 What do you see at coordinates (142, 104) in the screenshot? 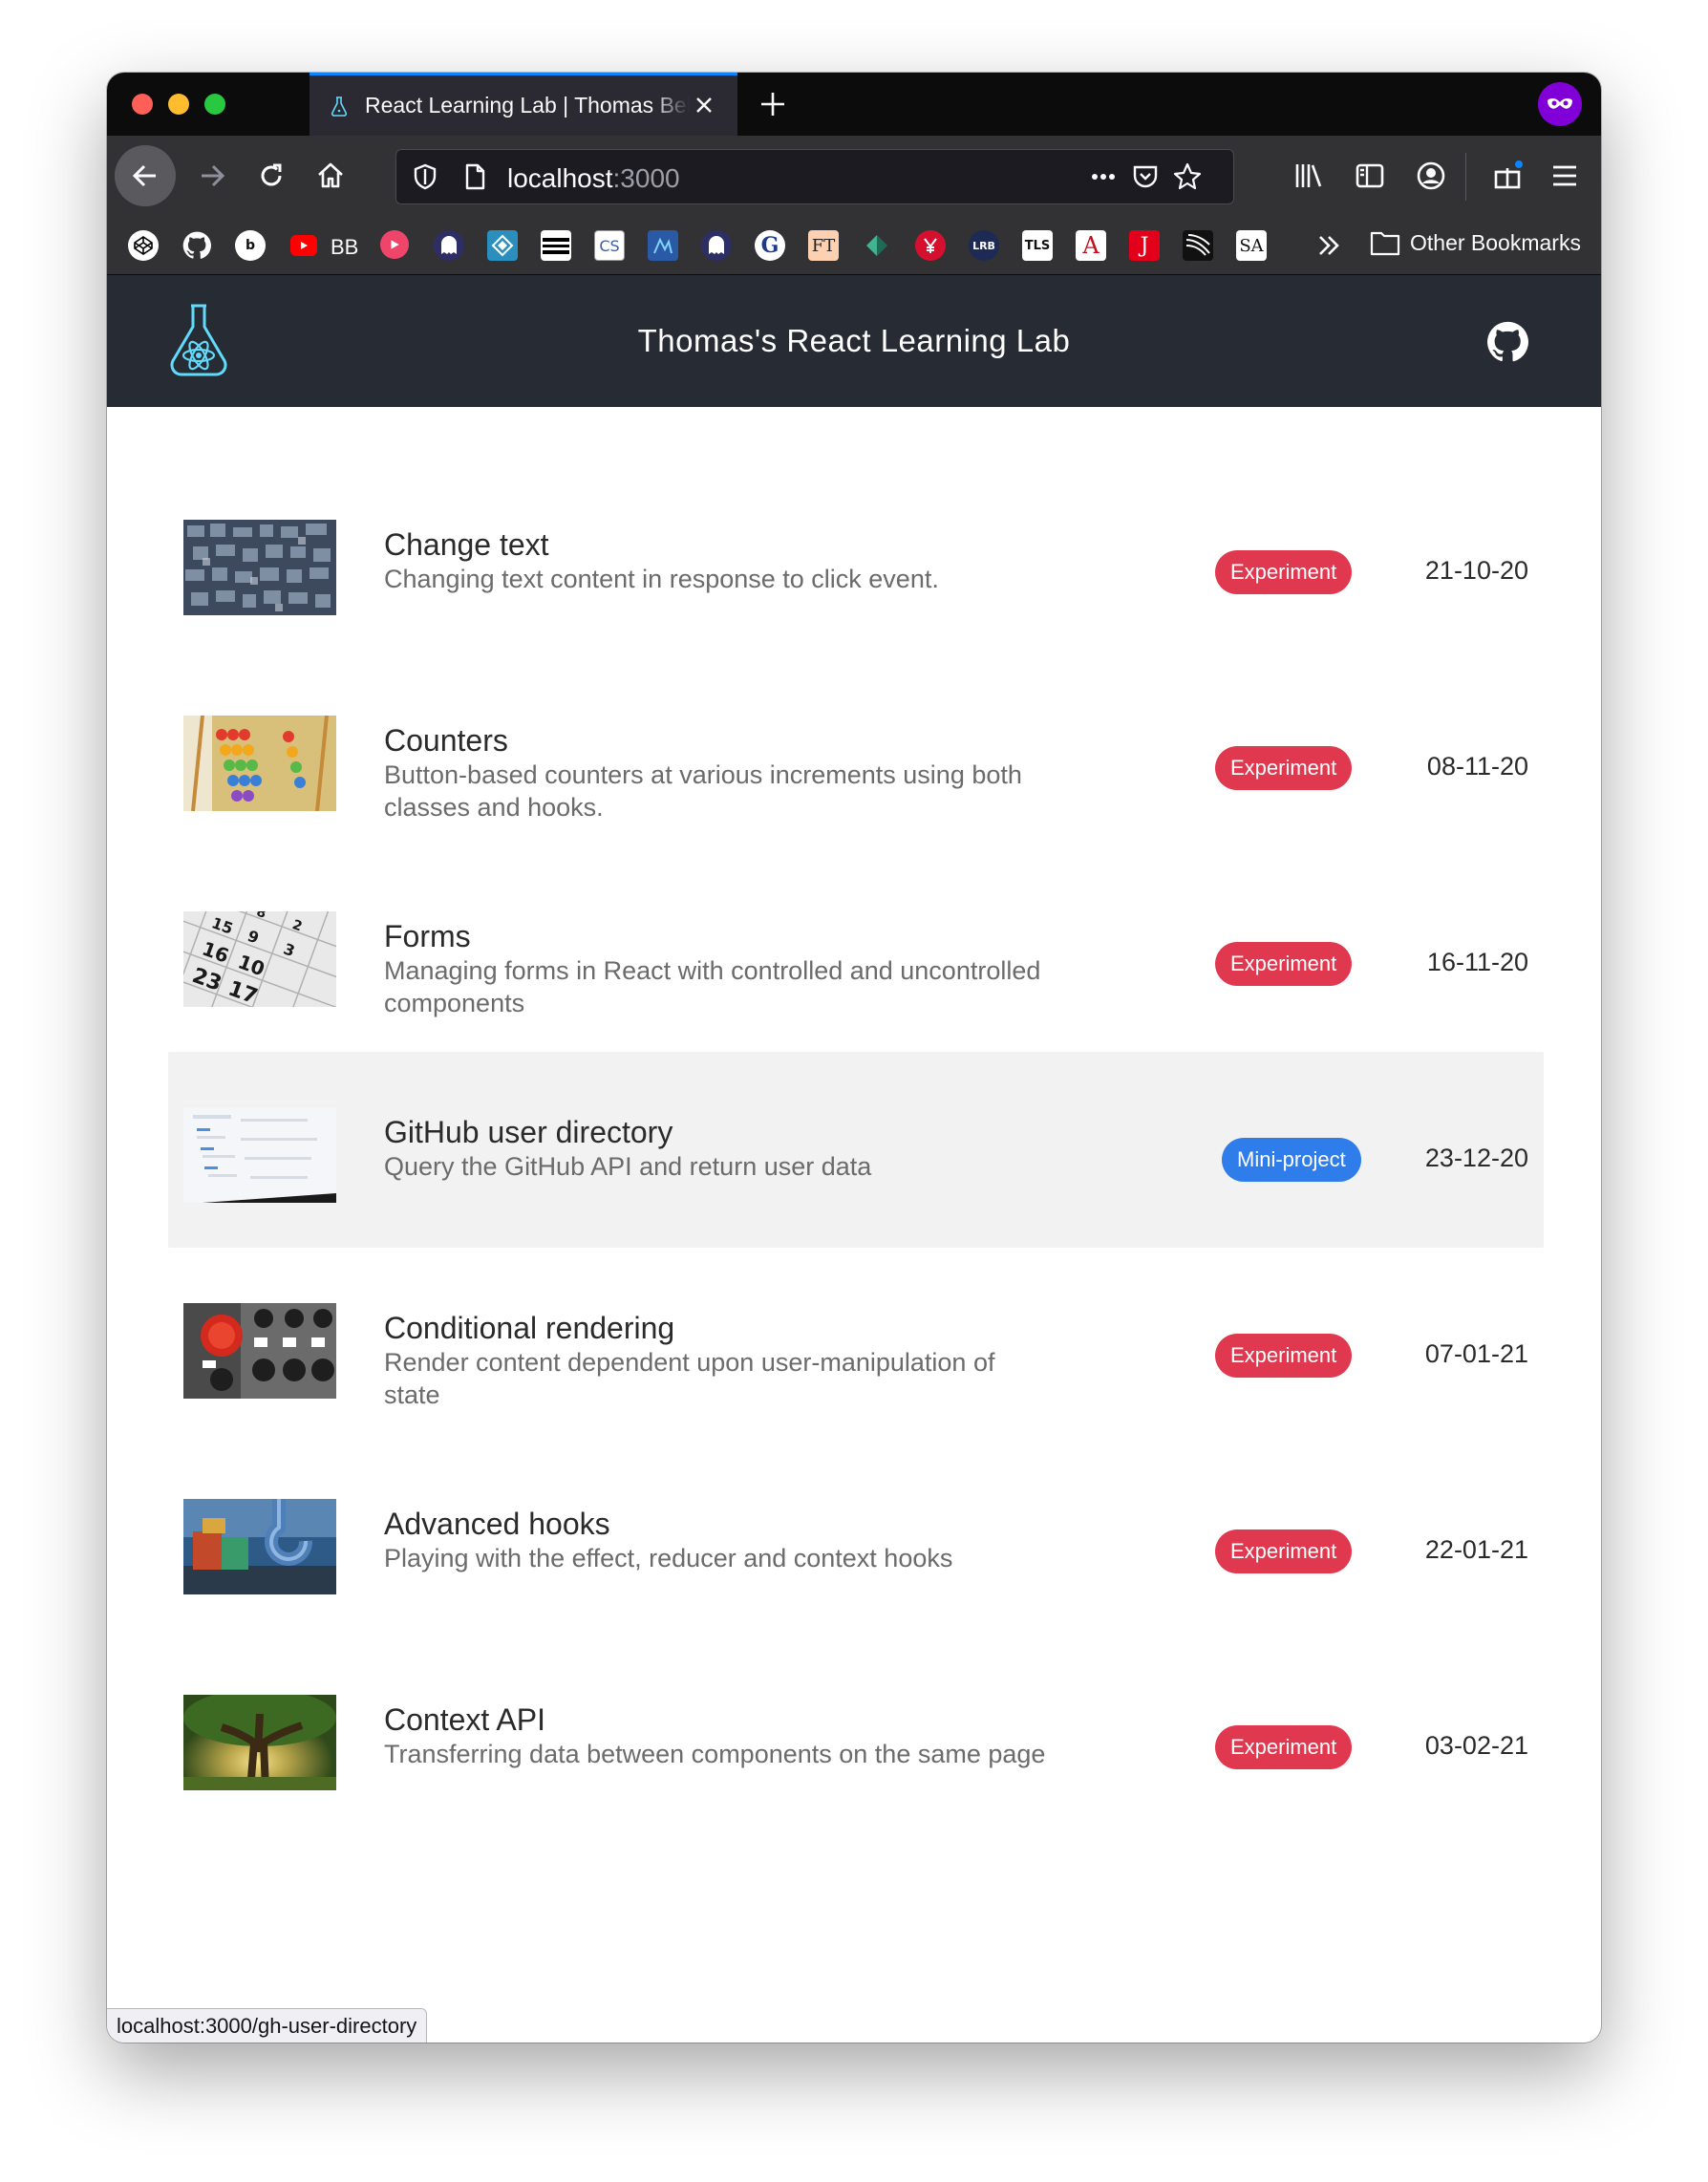
I see `close-window-button` at bounding box center [142, 104].